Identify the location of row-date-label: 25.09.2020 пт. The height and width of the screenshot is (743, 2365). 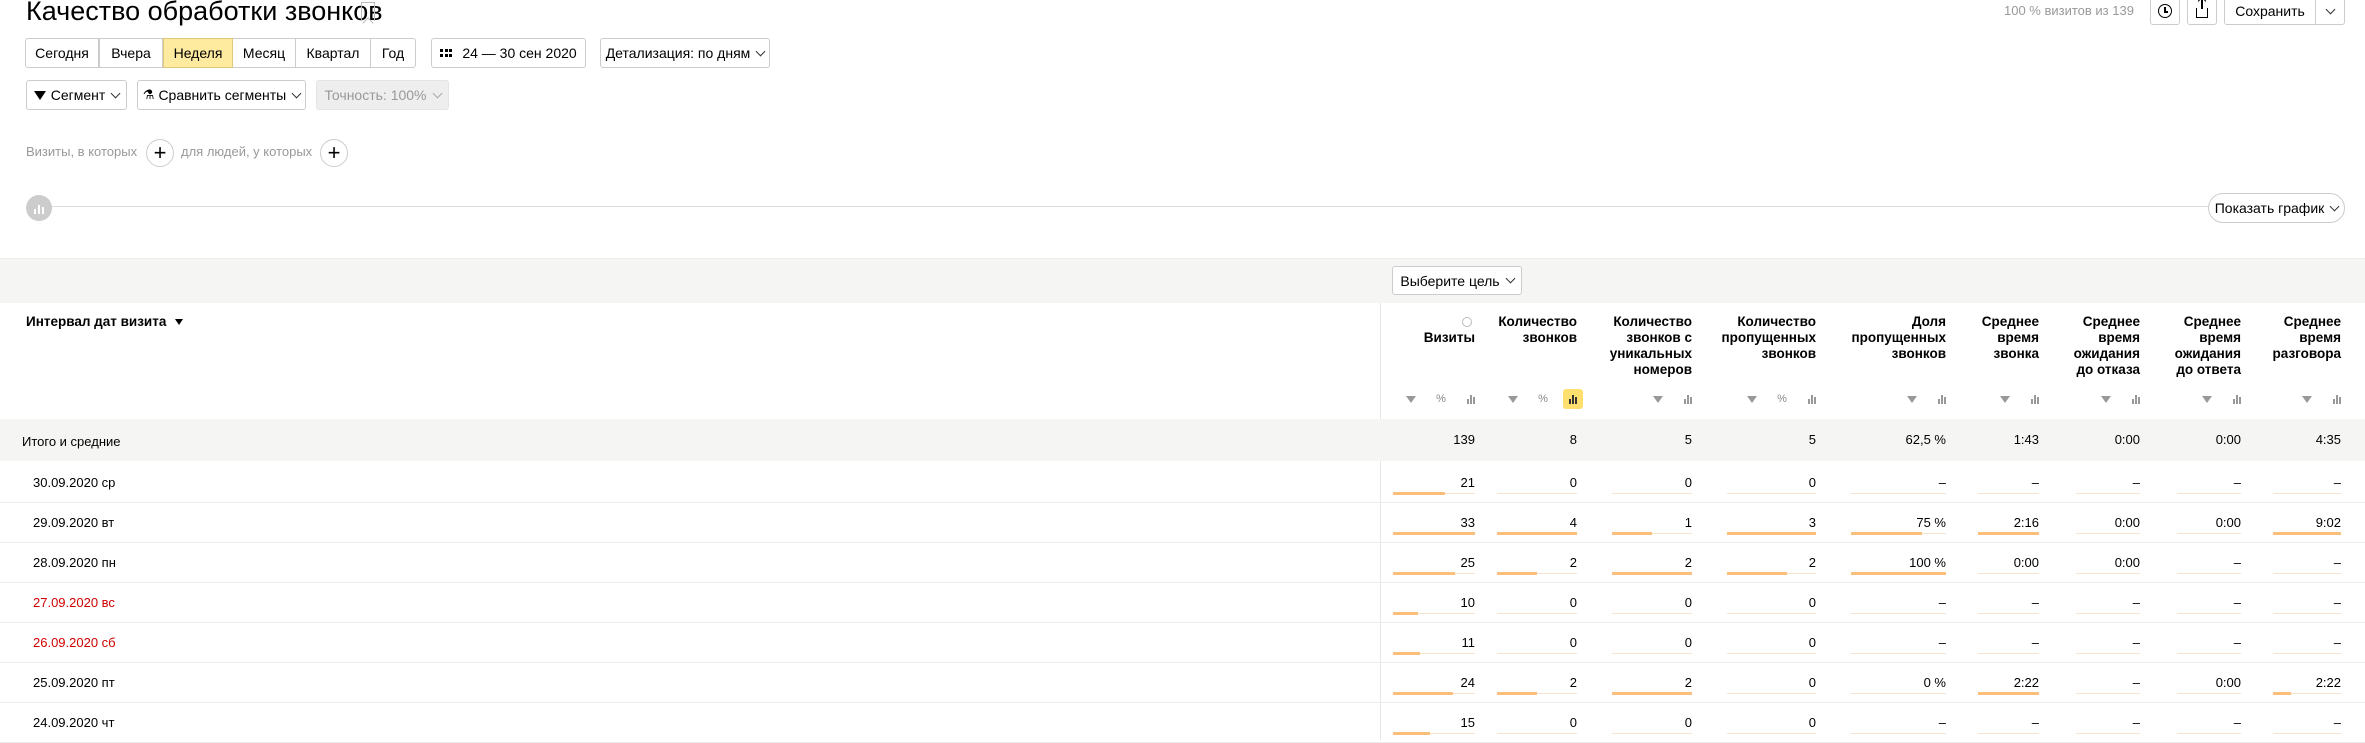
(74, 682).